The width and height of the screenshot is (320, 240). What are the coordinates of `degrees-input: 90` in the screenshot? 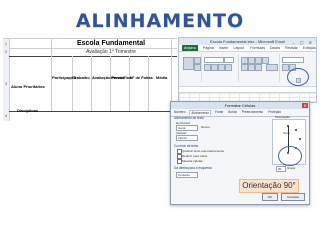 It's located at (281, 169).